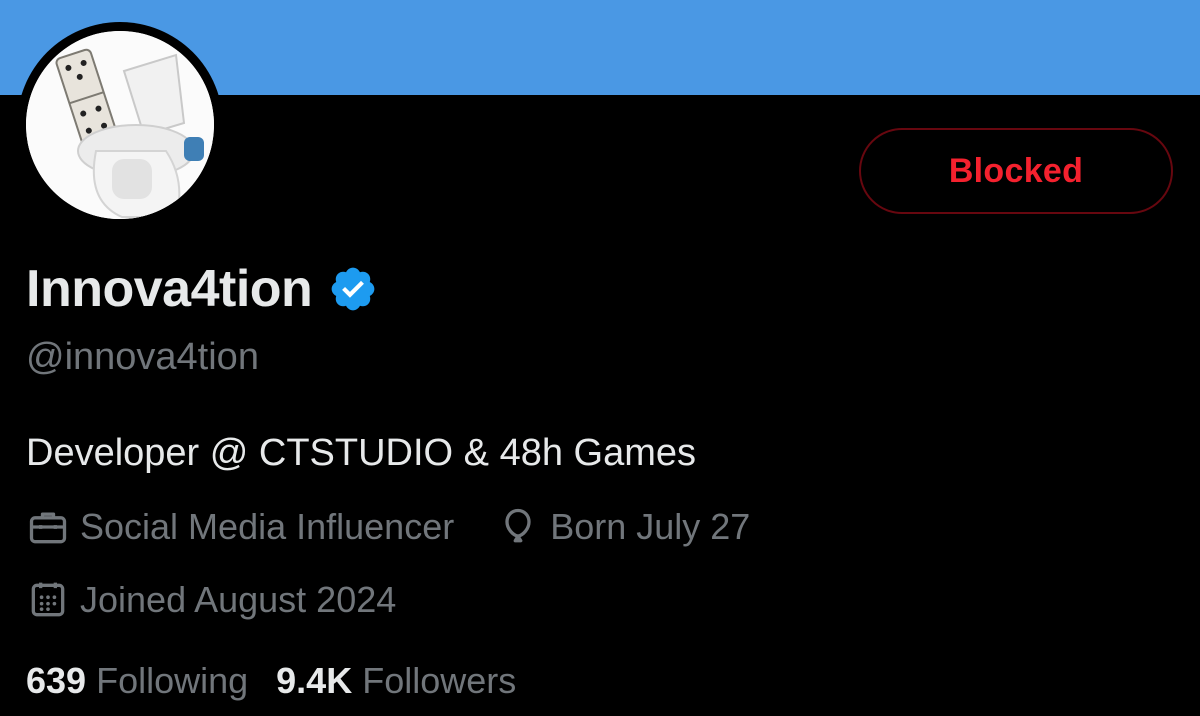 The width and height of the screenshot is (1200, 716). I want to click on avatar, so click(120, 125).